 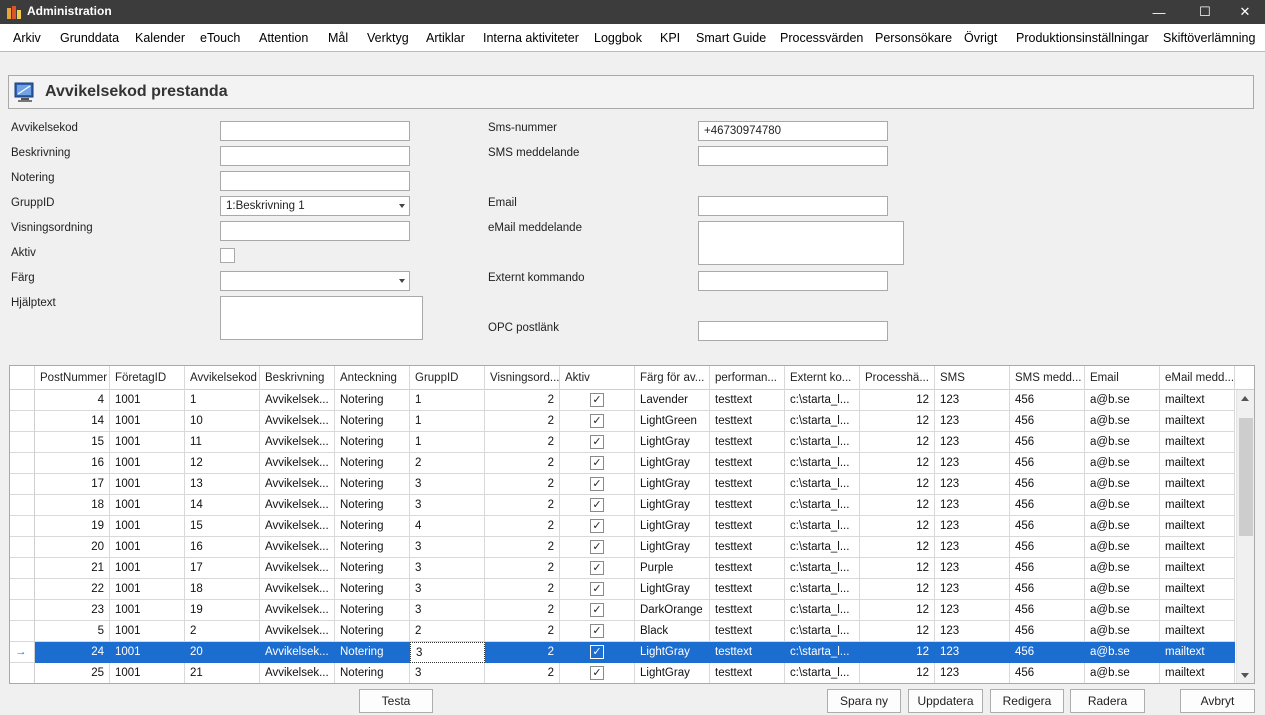 What do you see at coordinates (372, 378) in the screenshot?
I see `grid-column-header: Anteckning` at bounding box center [372, 378].